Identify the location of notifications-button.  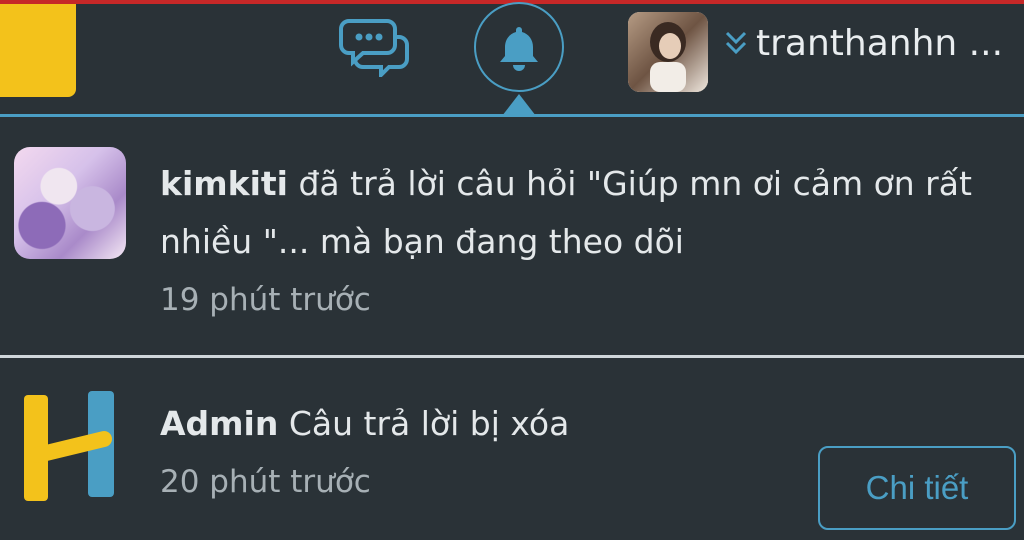
(519, 47).